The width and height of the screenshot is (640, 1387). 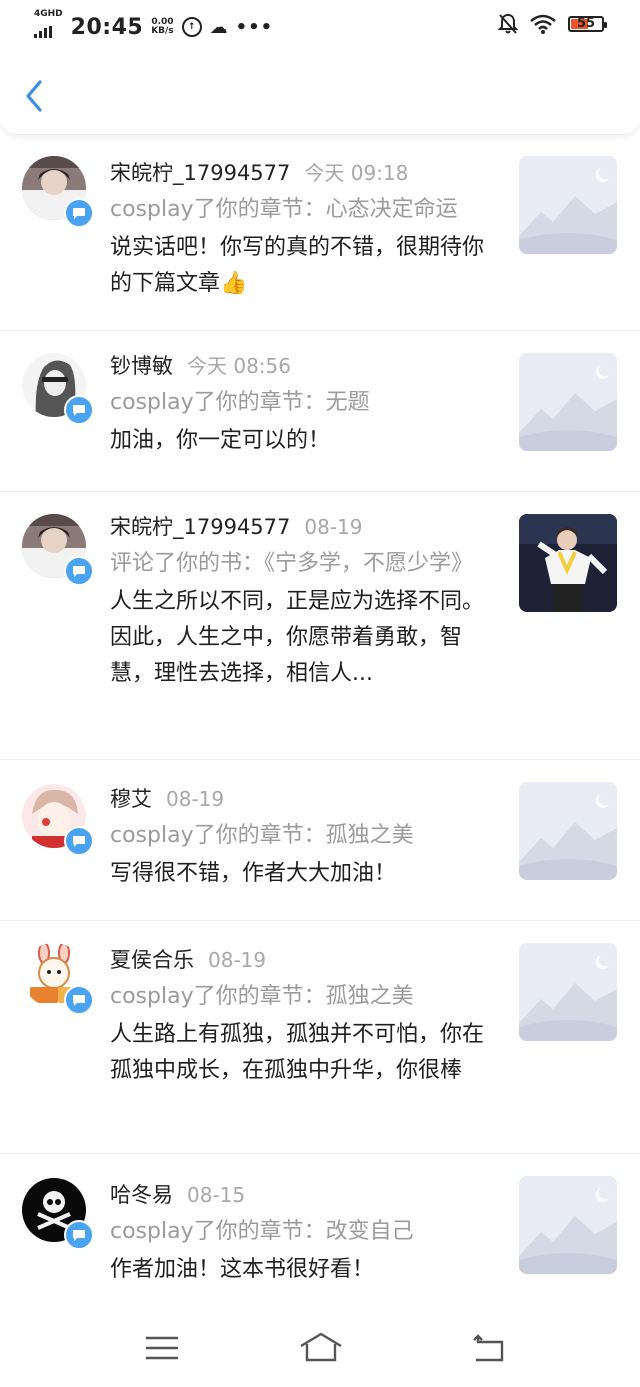 What do you see at coordinates (254, 27) in the screenshot?
I see `more-notifications-icon: •••` at bounding box center [254, 27].